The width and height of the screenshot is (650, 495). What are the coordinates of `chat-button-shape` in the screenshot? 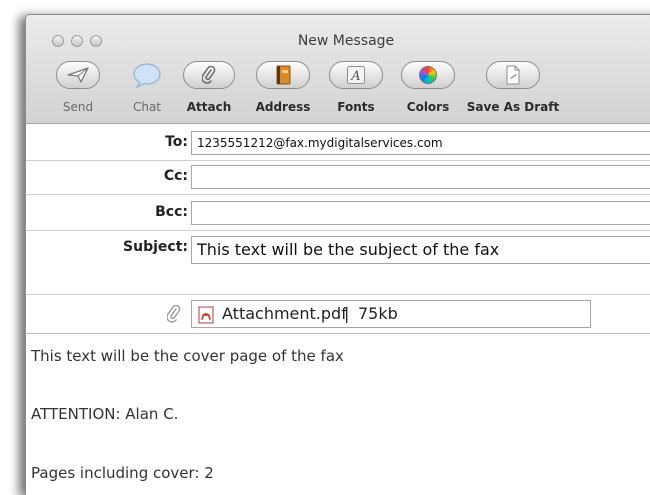 It's located at (147, 75).